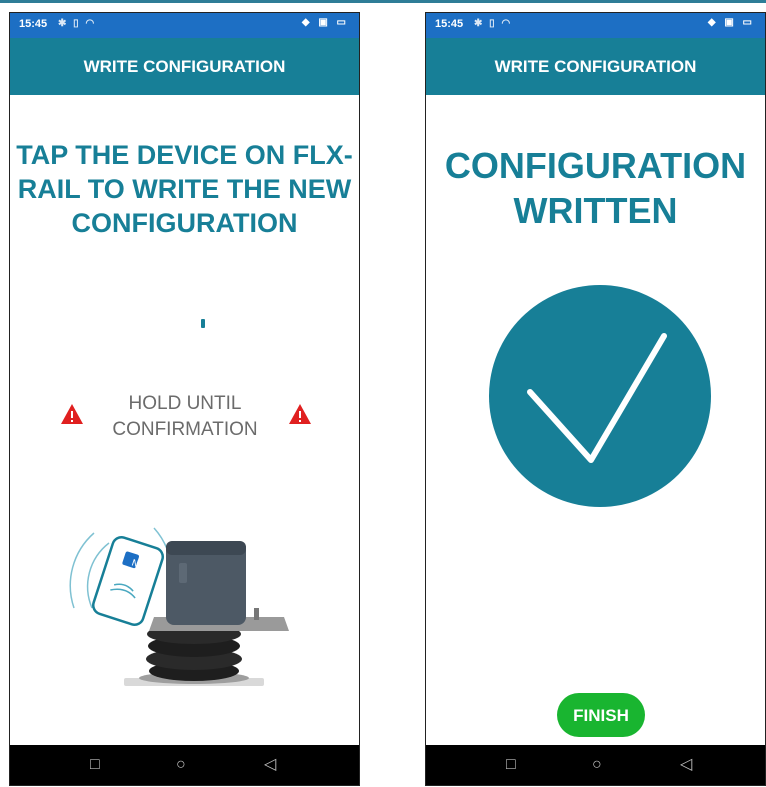 This screenshot has height=787, width=766. Describe the element at coordinates (203, 323) in the screenshot. I see `progress-spinner` at that location.